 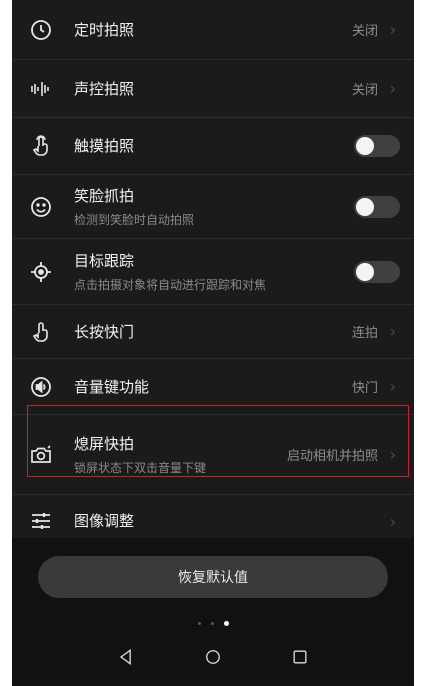 I want to click on setting-screen-off-snapshot: 熄屏快拍 锁屏状态下双击音量下键 启动相机并拍照 ›, so click(x=213, y=455).